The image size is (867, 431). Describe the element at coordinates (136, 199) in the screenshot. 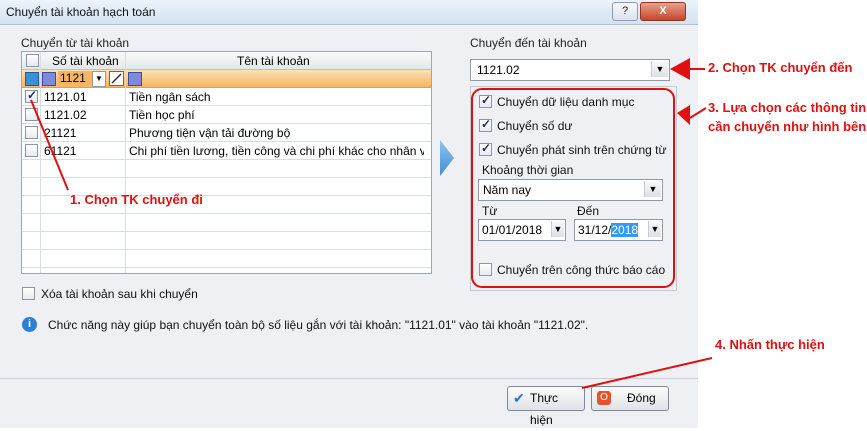

I see `annotation-step1: 1. Chọn TK chuyển đi` at that location.